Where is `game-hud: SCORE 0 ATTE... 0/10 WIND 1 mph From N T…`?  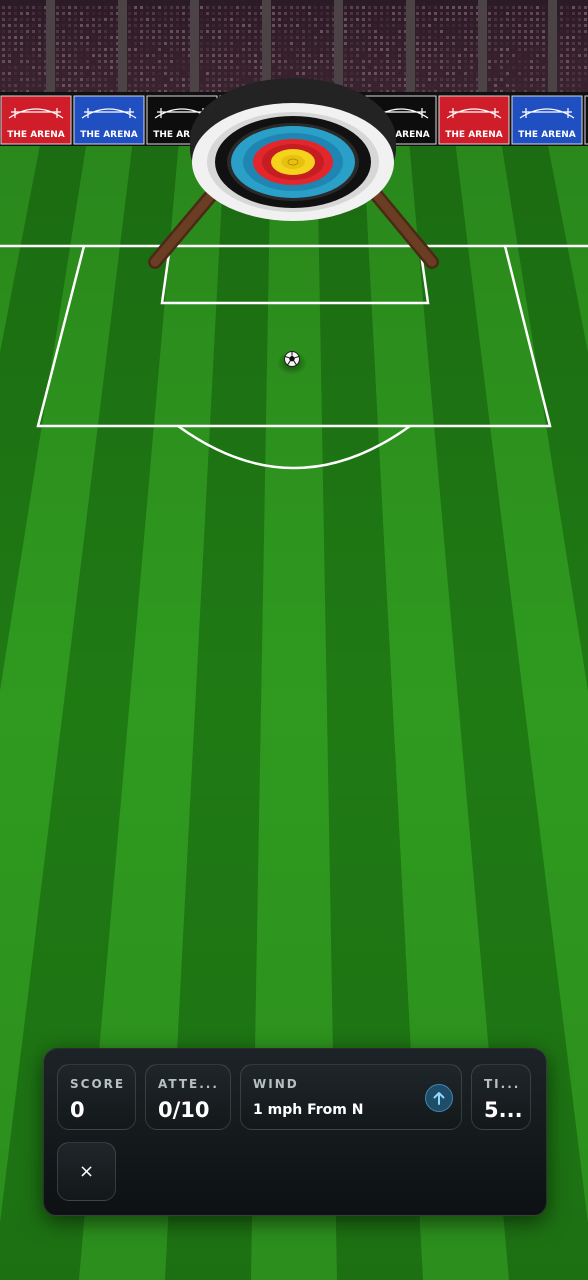
game-hud: SCORE 0 ATTE... 0/10 WIND 1 mph From N T… is located at coordinates (295, 1132).